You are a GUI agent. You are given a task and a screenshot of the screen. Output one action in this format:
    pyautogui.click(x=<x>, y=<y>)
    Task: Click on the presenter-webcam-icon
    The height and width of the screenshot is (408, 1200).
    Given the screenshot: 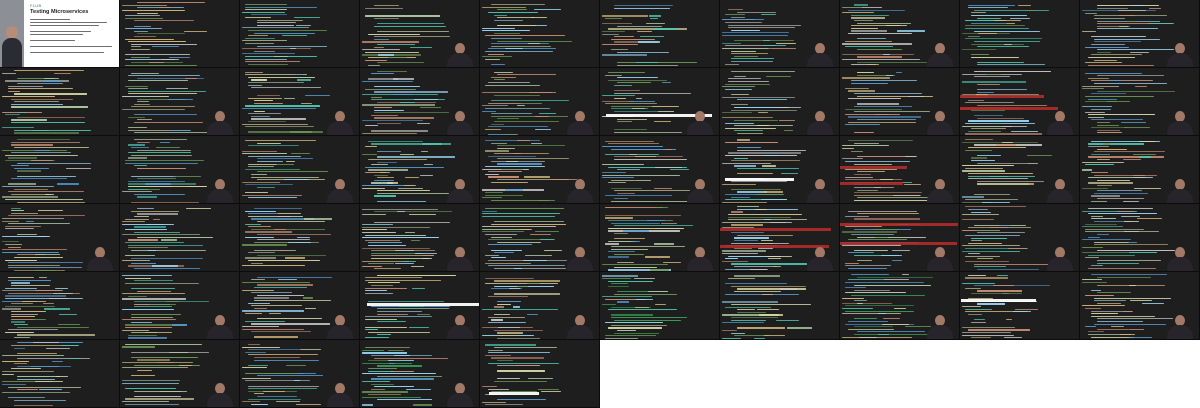 What is the action you would take?
    pyautogui.click(x=940, y=55)
    